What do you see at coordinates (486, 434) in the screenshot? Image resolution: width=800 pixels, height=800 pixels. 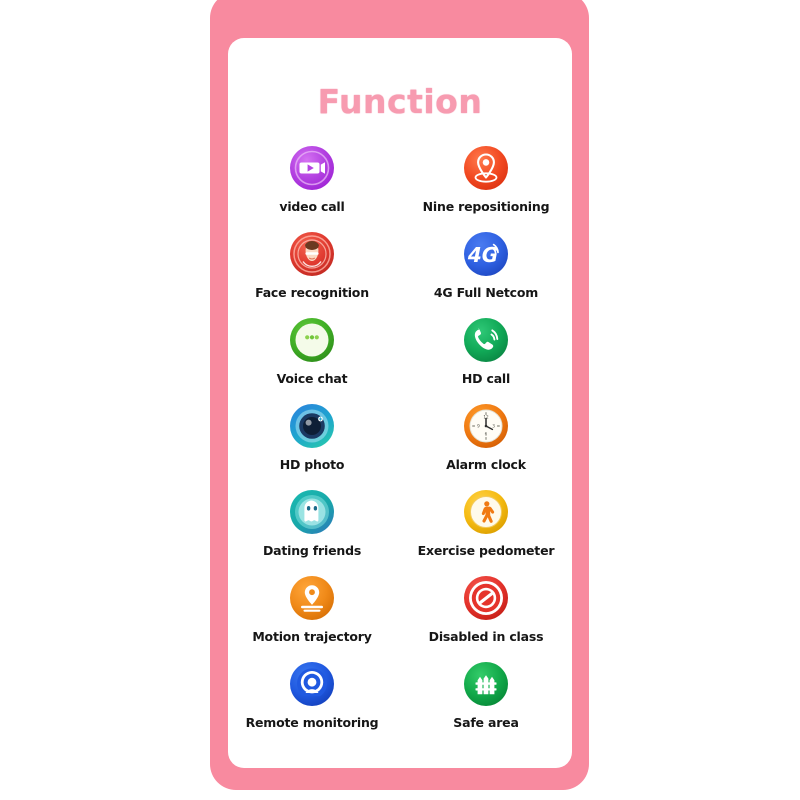 I see `svg-text: 6` at bounding box center [486, 434].